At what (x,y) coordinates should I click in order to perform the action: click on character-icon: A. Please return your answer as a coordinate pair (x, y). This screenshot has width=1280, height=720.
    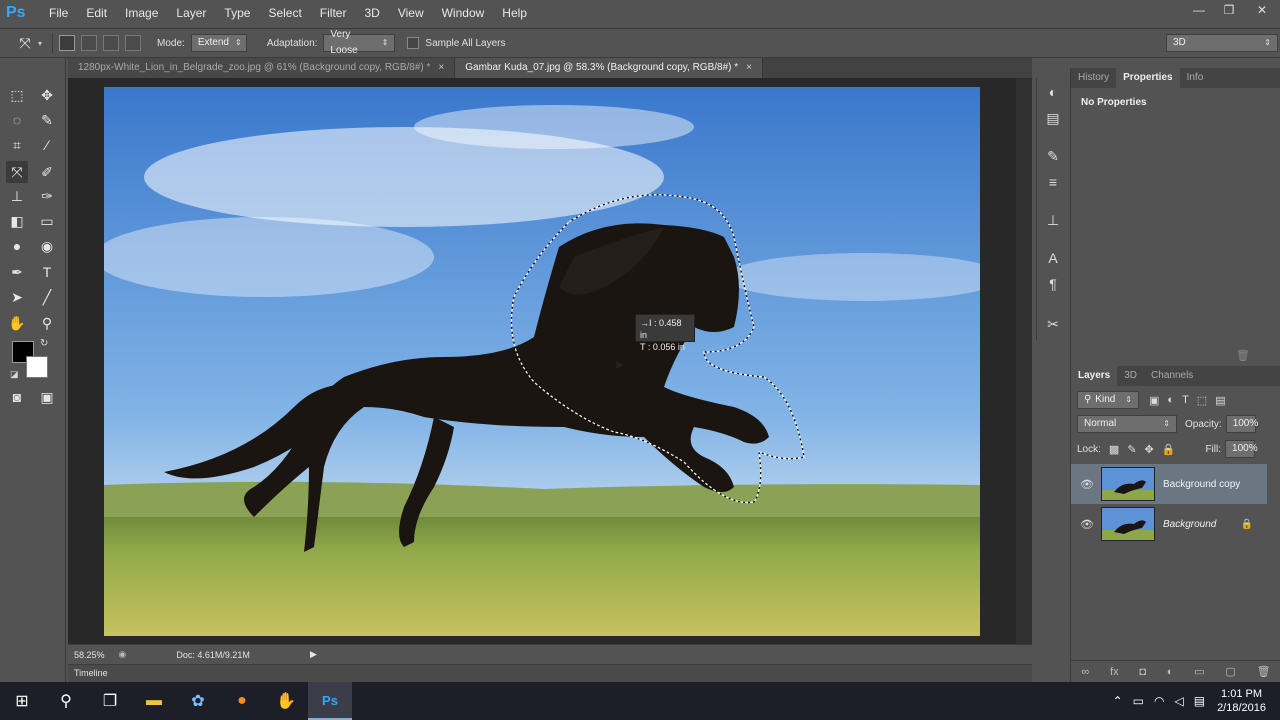
    Looking at the image, I should click on (1053, 258).